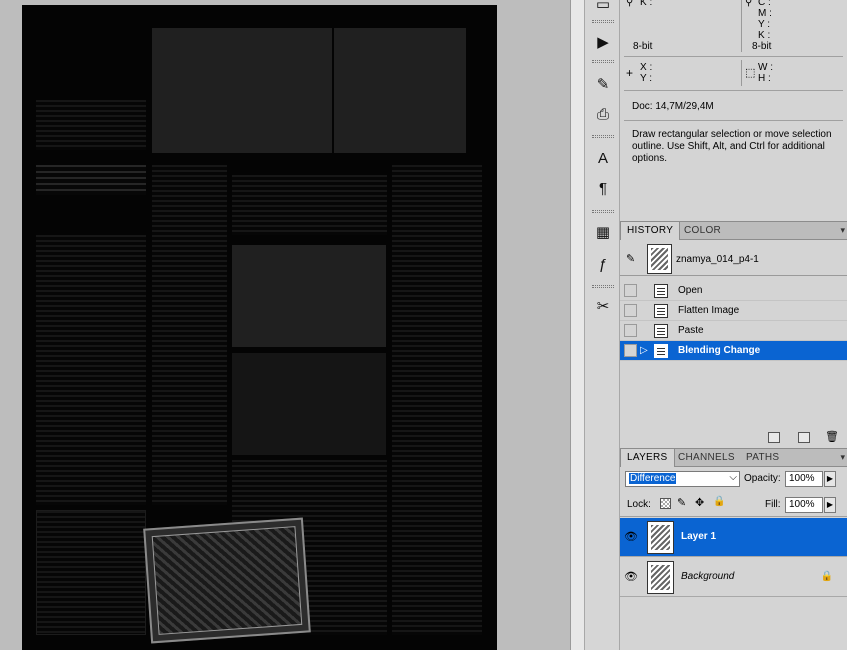 The image size is (847, 650). I want to click on photo-middle, so click(309, 296).